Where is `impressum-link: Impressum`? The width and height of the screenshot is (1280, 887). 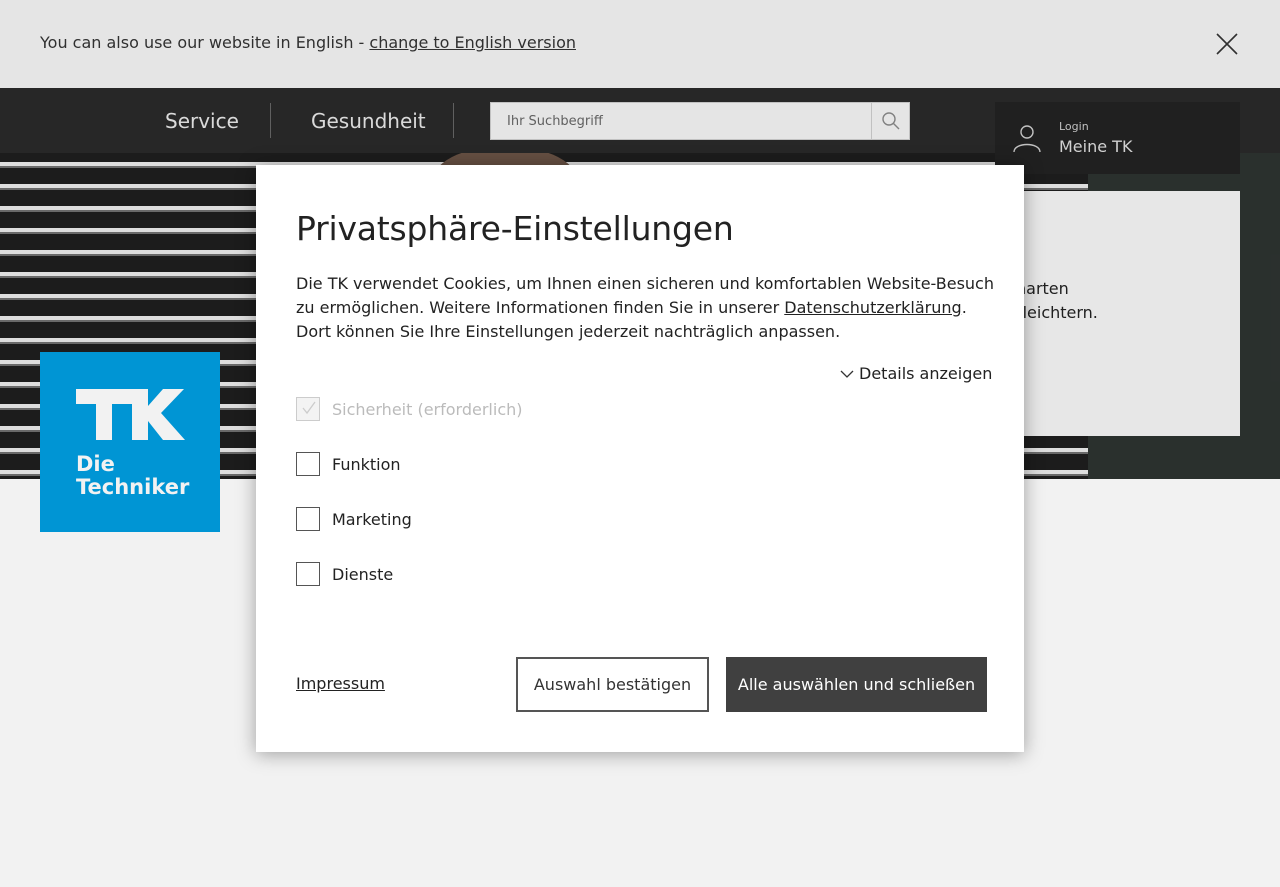 impressum-link: Impressum is located at coordinates (340, 683).